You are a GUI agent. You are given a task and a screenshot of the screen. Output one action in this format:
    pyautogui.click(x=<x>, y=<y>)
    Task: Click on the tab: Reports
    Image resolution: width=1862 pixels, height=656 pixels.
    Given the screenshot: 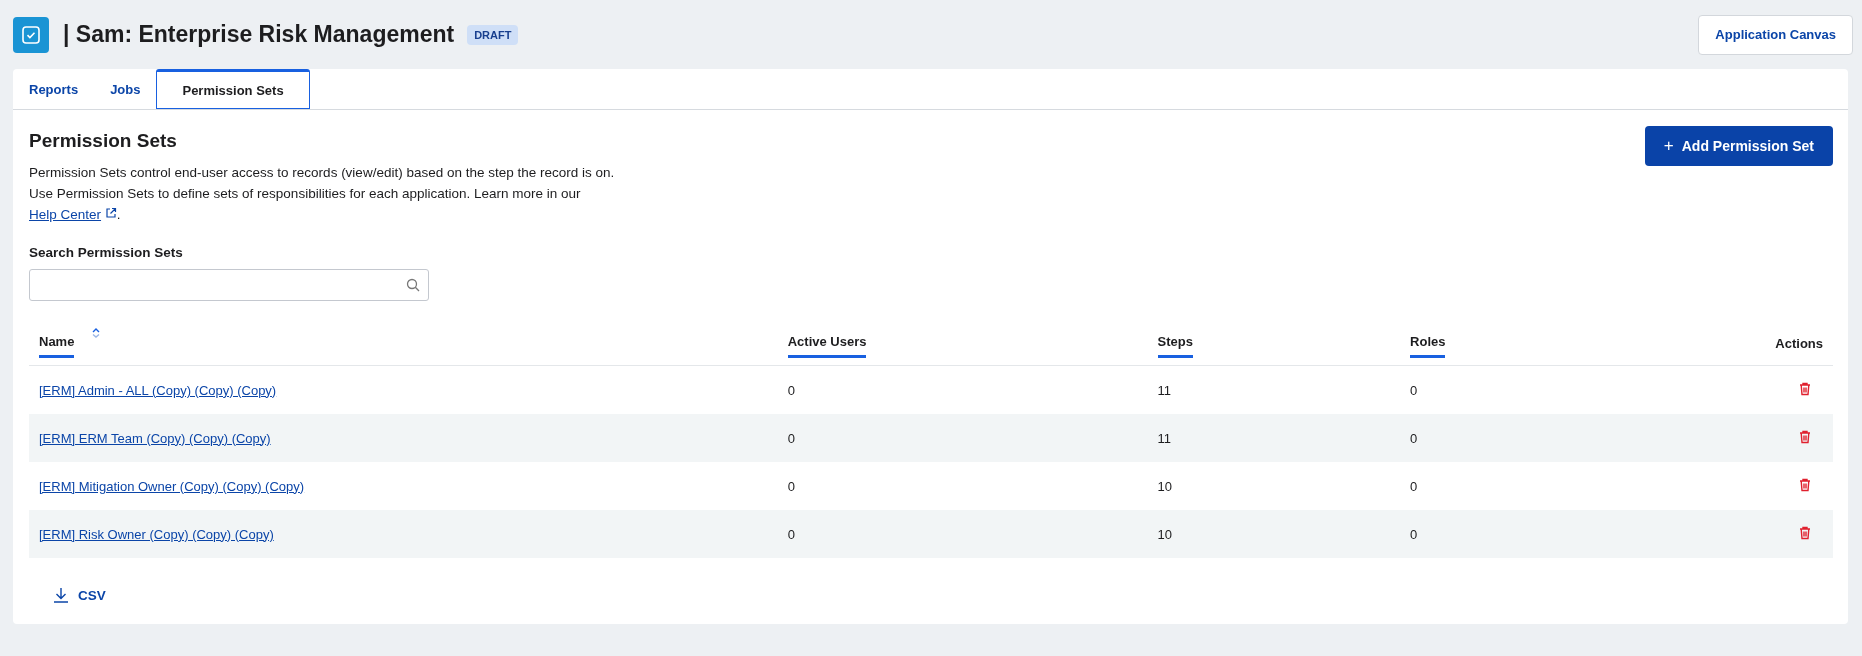 What is the action you would take?
    pyautogui.click(x=54, y=89)
    